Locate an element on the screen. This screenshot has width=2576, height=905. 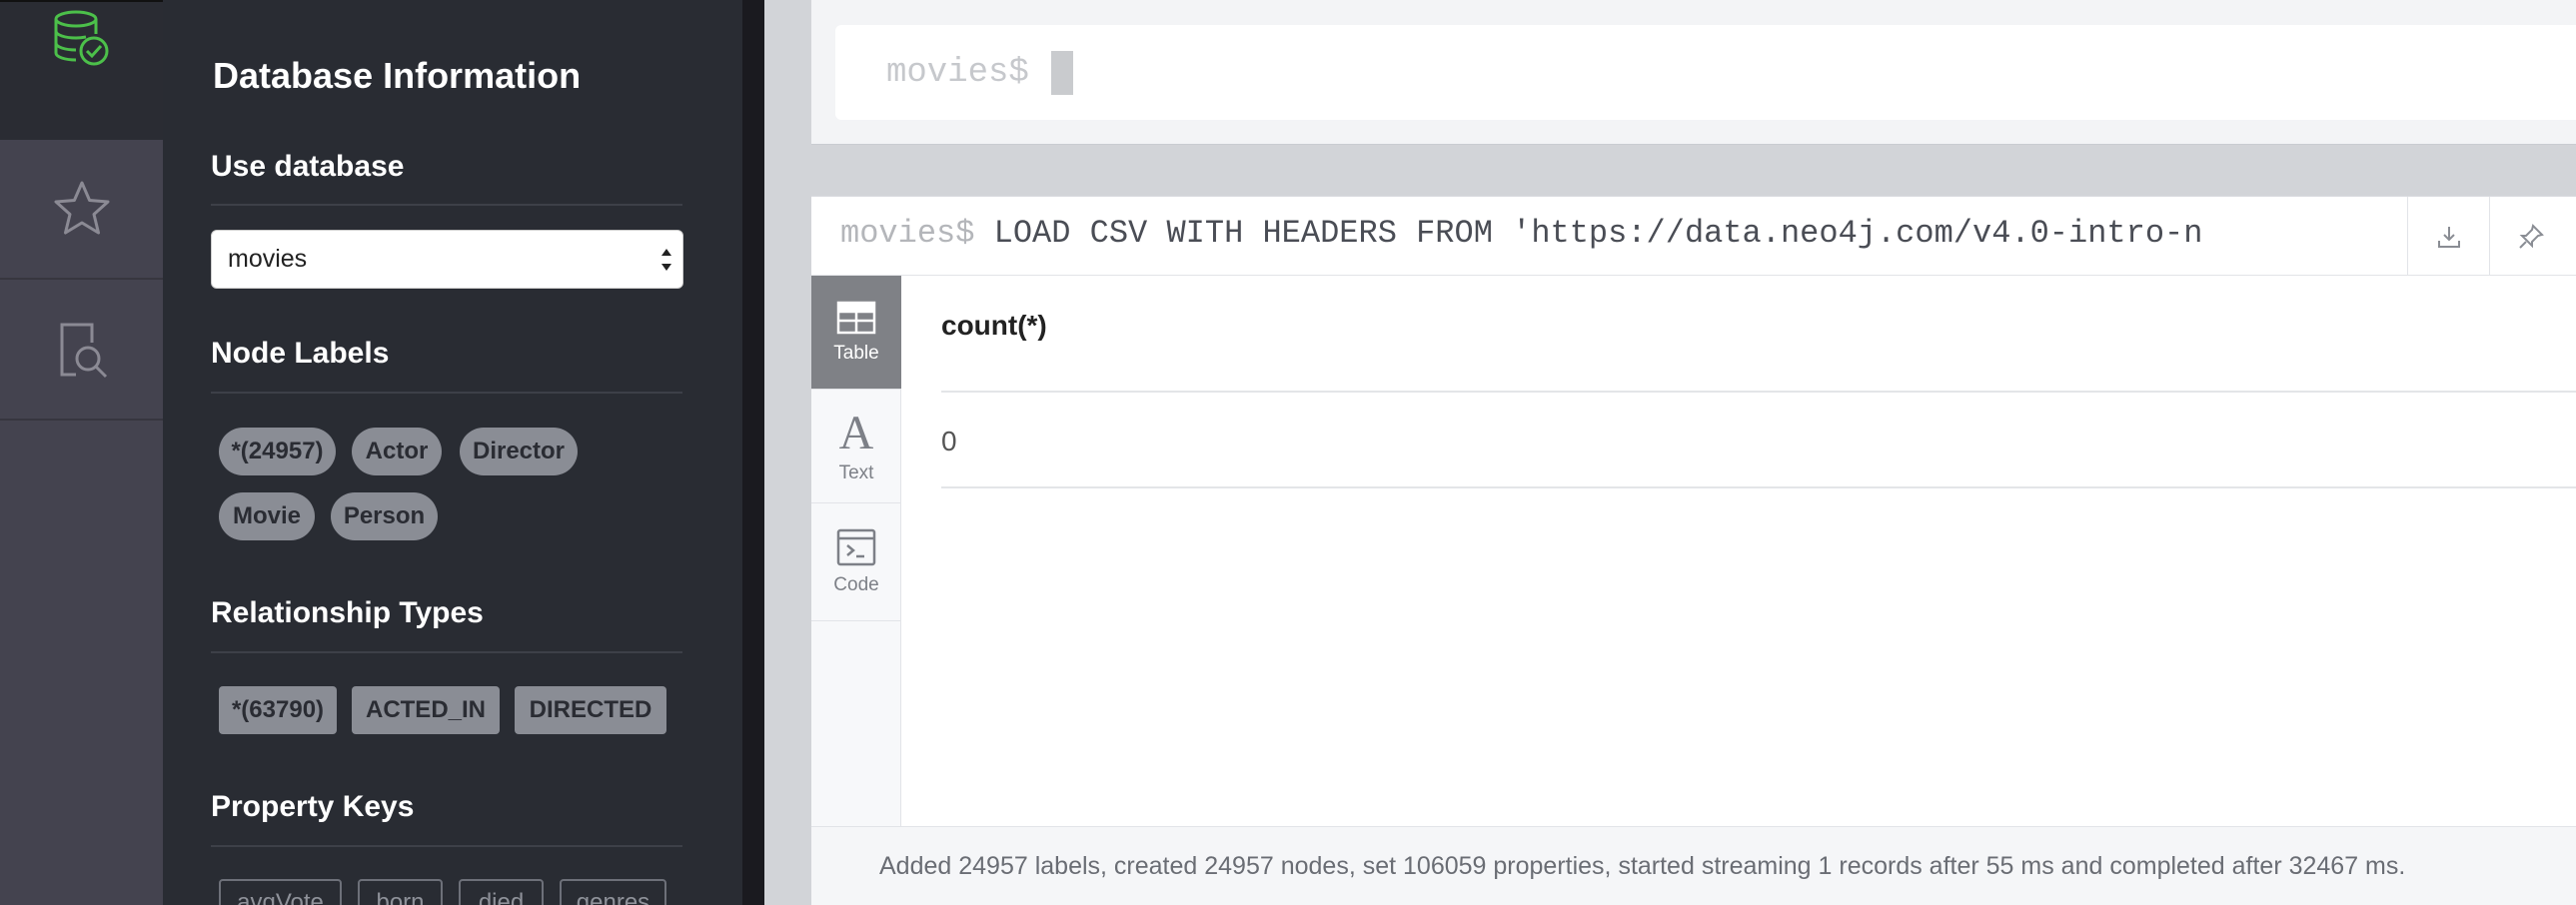
tab-code-label: Code is located at coordinates (856, 584).